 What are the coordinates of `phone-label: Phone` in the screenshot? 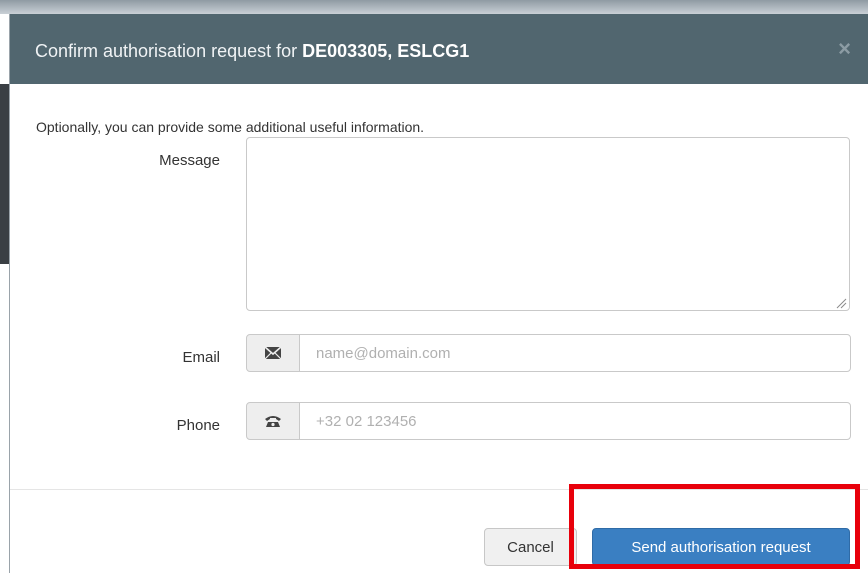 It's located at (198, 425).